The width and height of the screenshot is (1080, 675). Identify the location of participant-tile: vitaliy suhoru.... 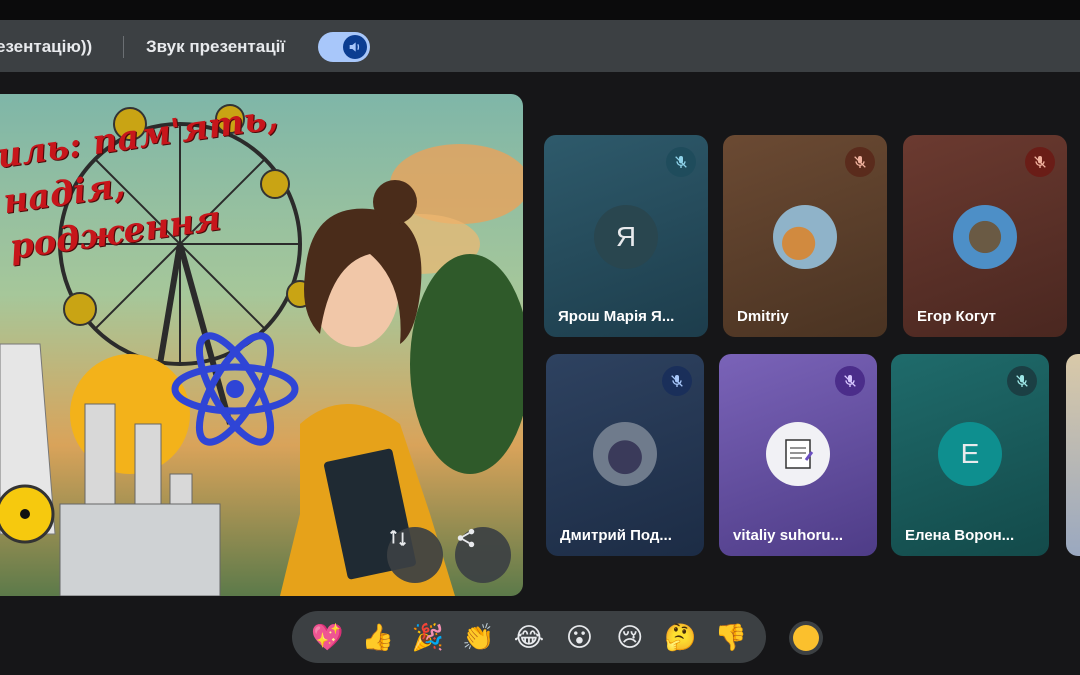
(798, 455).